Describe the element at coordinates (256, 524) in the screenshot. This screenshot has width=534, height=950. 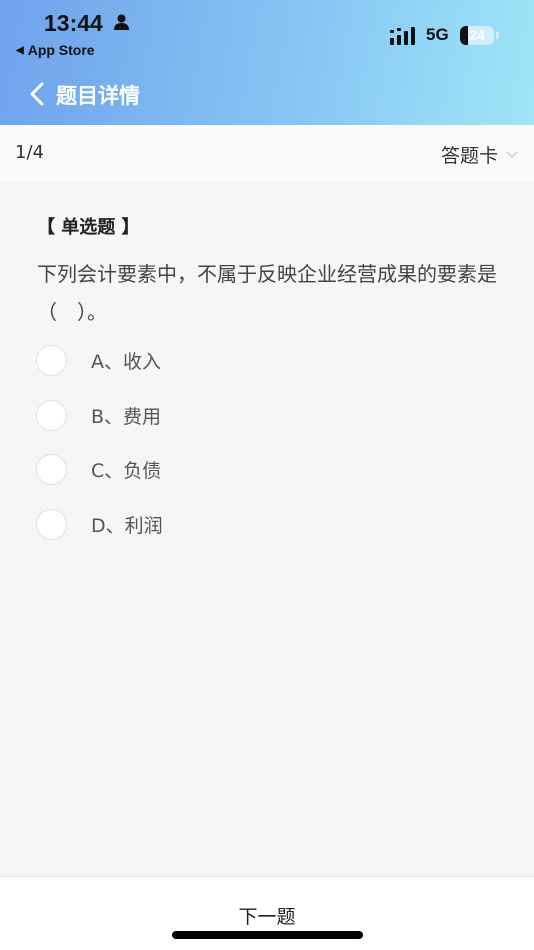
I see `option-d: D、利润` at that location.